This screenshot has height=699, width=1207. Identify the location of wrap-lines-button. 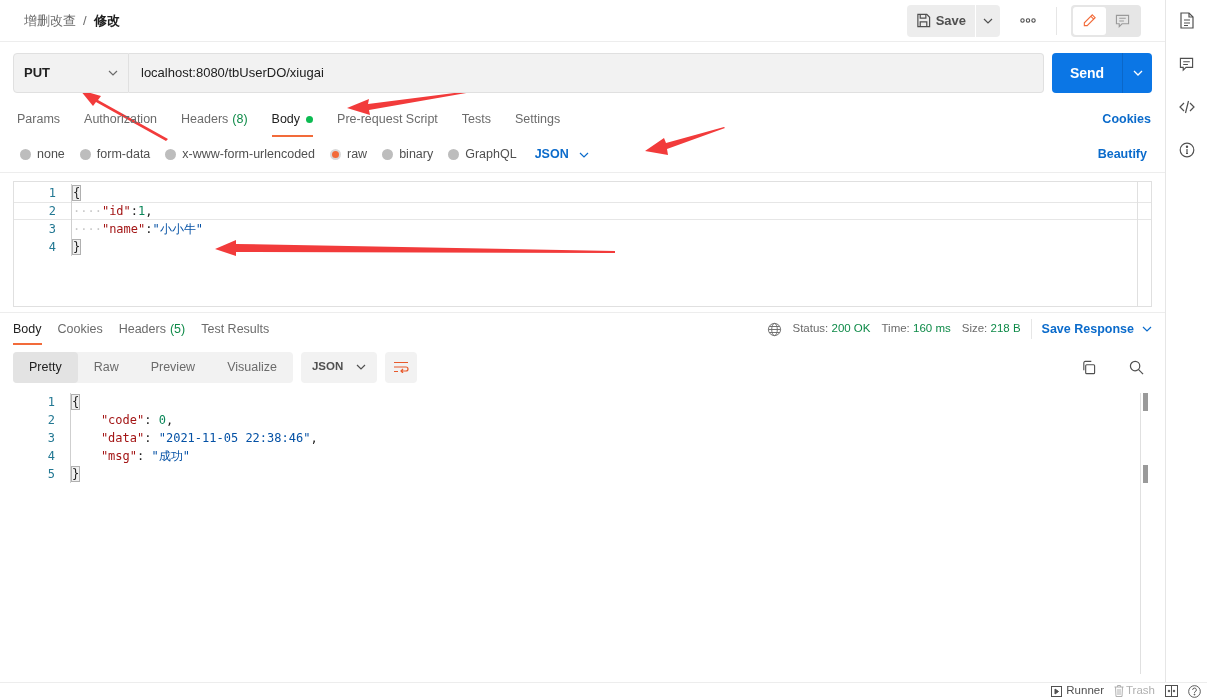
(400, 367).